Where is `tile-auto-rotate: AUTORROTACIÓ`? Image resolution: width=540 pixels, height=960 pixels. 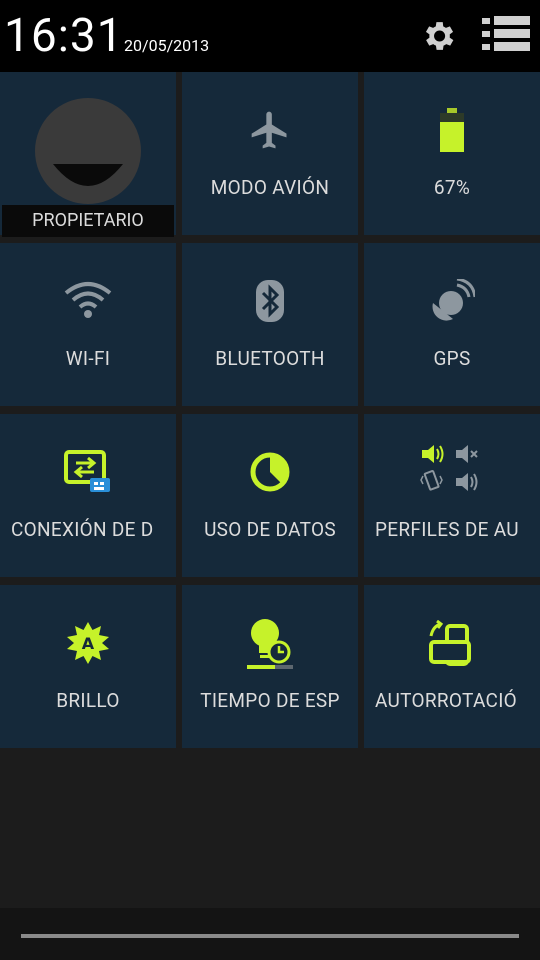 tile-auto-rotate: AUTORROTACIÓ is located at coordinates (452, 666).